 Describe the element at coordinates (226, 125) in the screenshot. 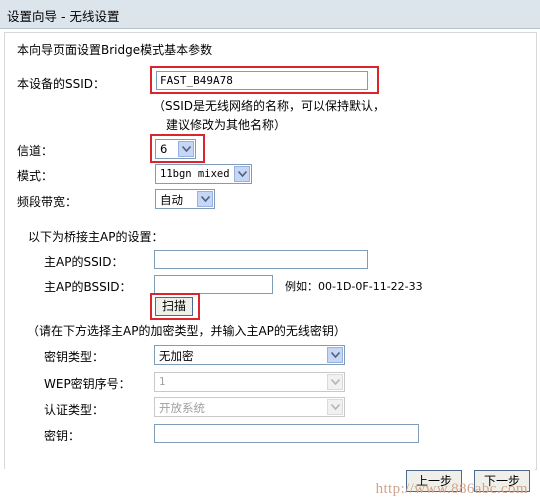

I see `ssid-hint-line2: 建议修改为其他名称）` at that location.